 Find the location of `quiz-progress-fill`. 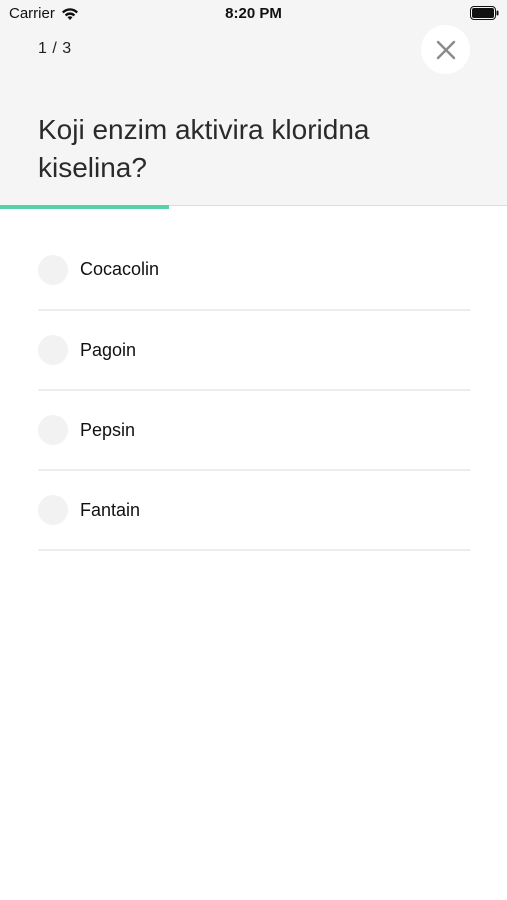

quiz-progress-fill is located at coordinates (84, 207).